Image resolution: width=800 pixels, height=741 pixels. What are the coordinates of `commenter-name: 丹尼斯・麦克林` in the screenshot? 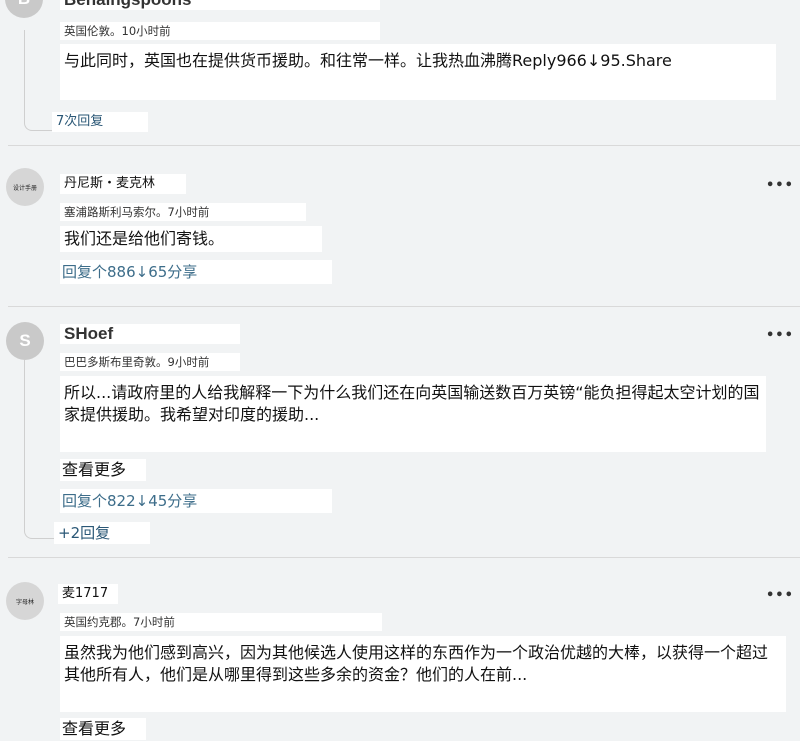 It's located at (123, 184).